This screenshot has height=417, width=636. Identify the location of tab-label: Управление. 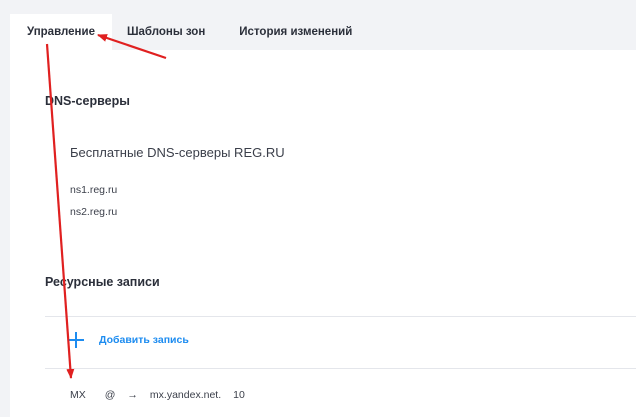
(61, 32).